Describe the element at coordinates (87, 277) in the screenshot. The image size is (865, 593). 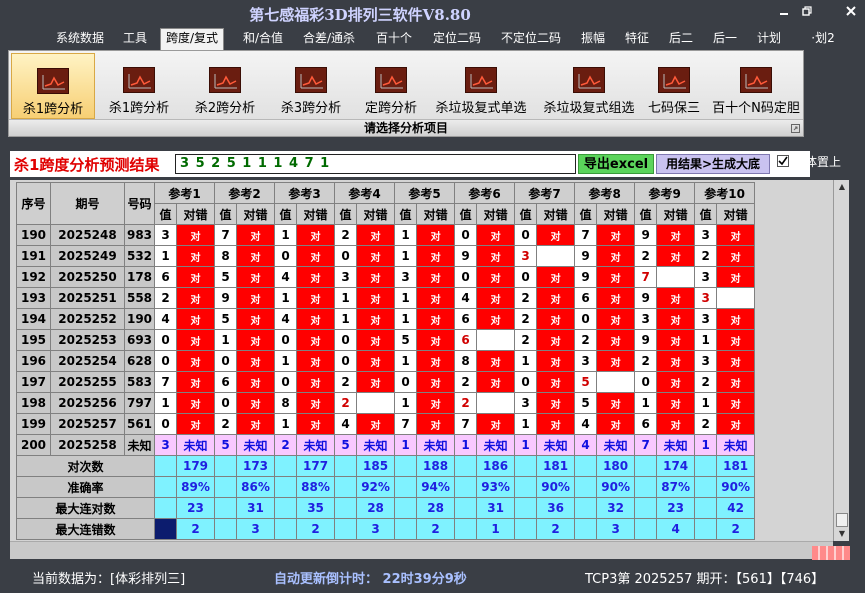
I see `row-period: 2025250` at that location.